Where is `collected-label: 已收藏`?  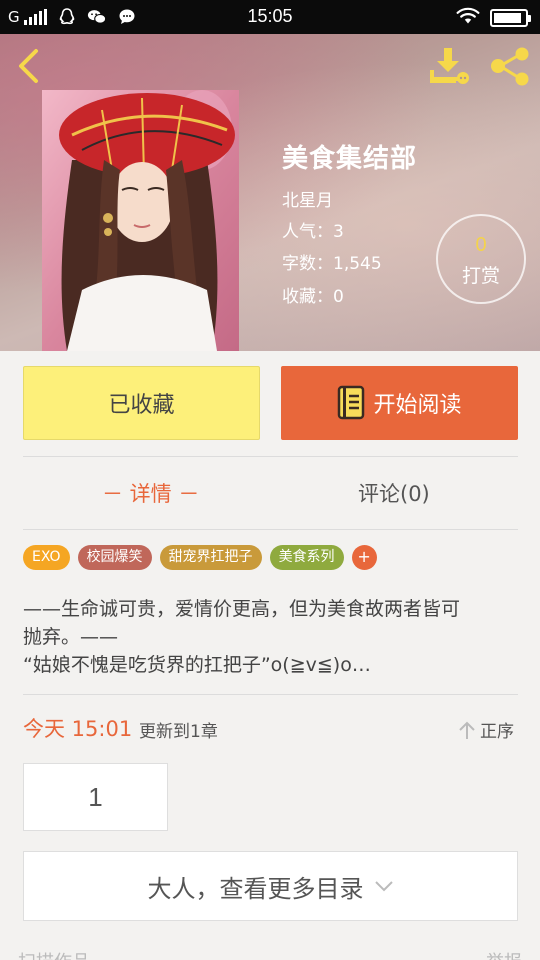
collected-label: 已收藏 is located at coordinates (141, 405).